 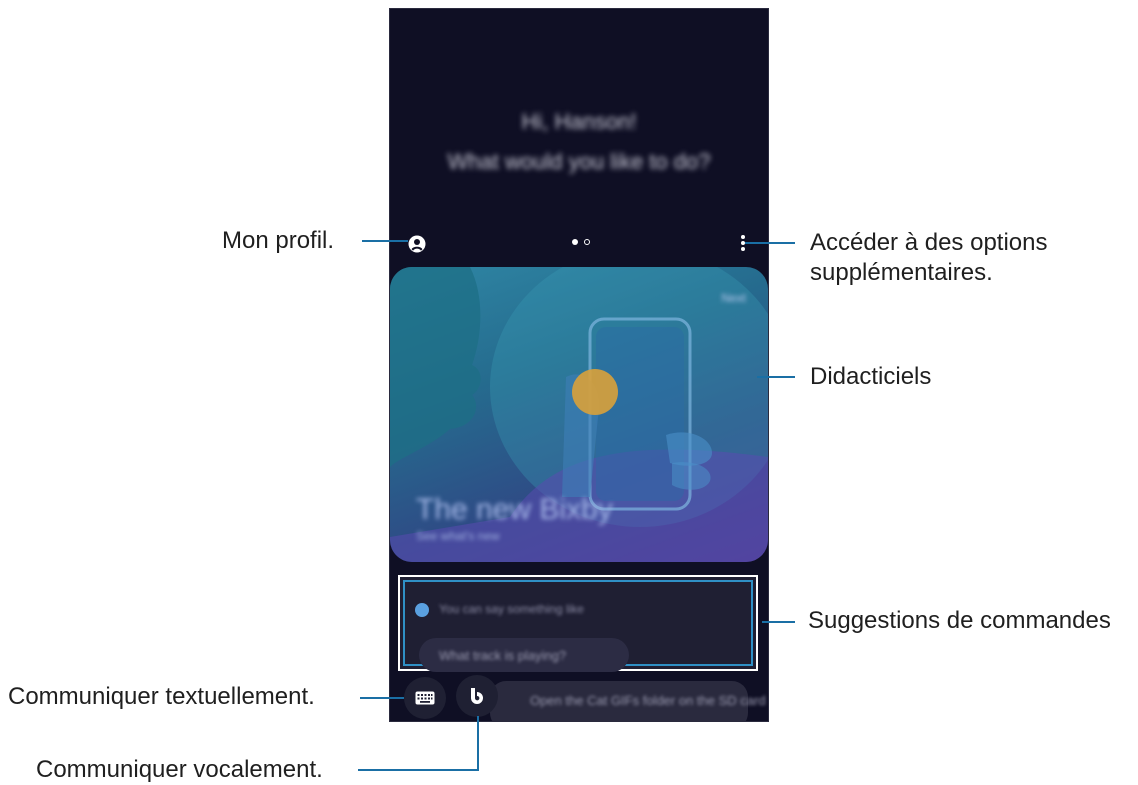 I want to click on bixby-voice-icon, so click(x=477, y=696).